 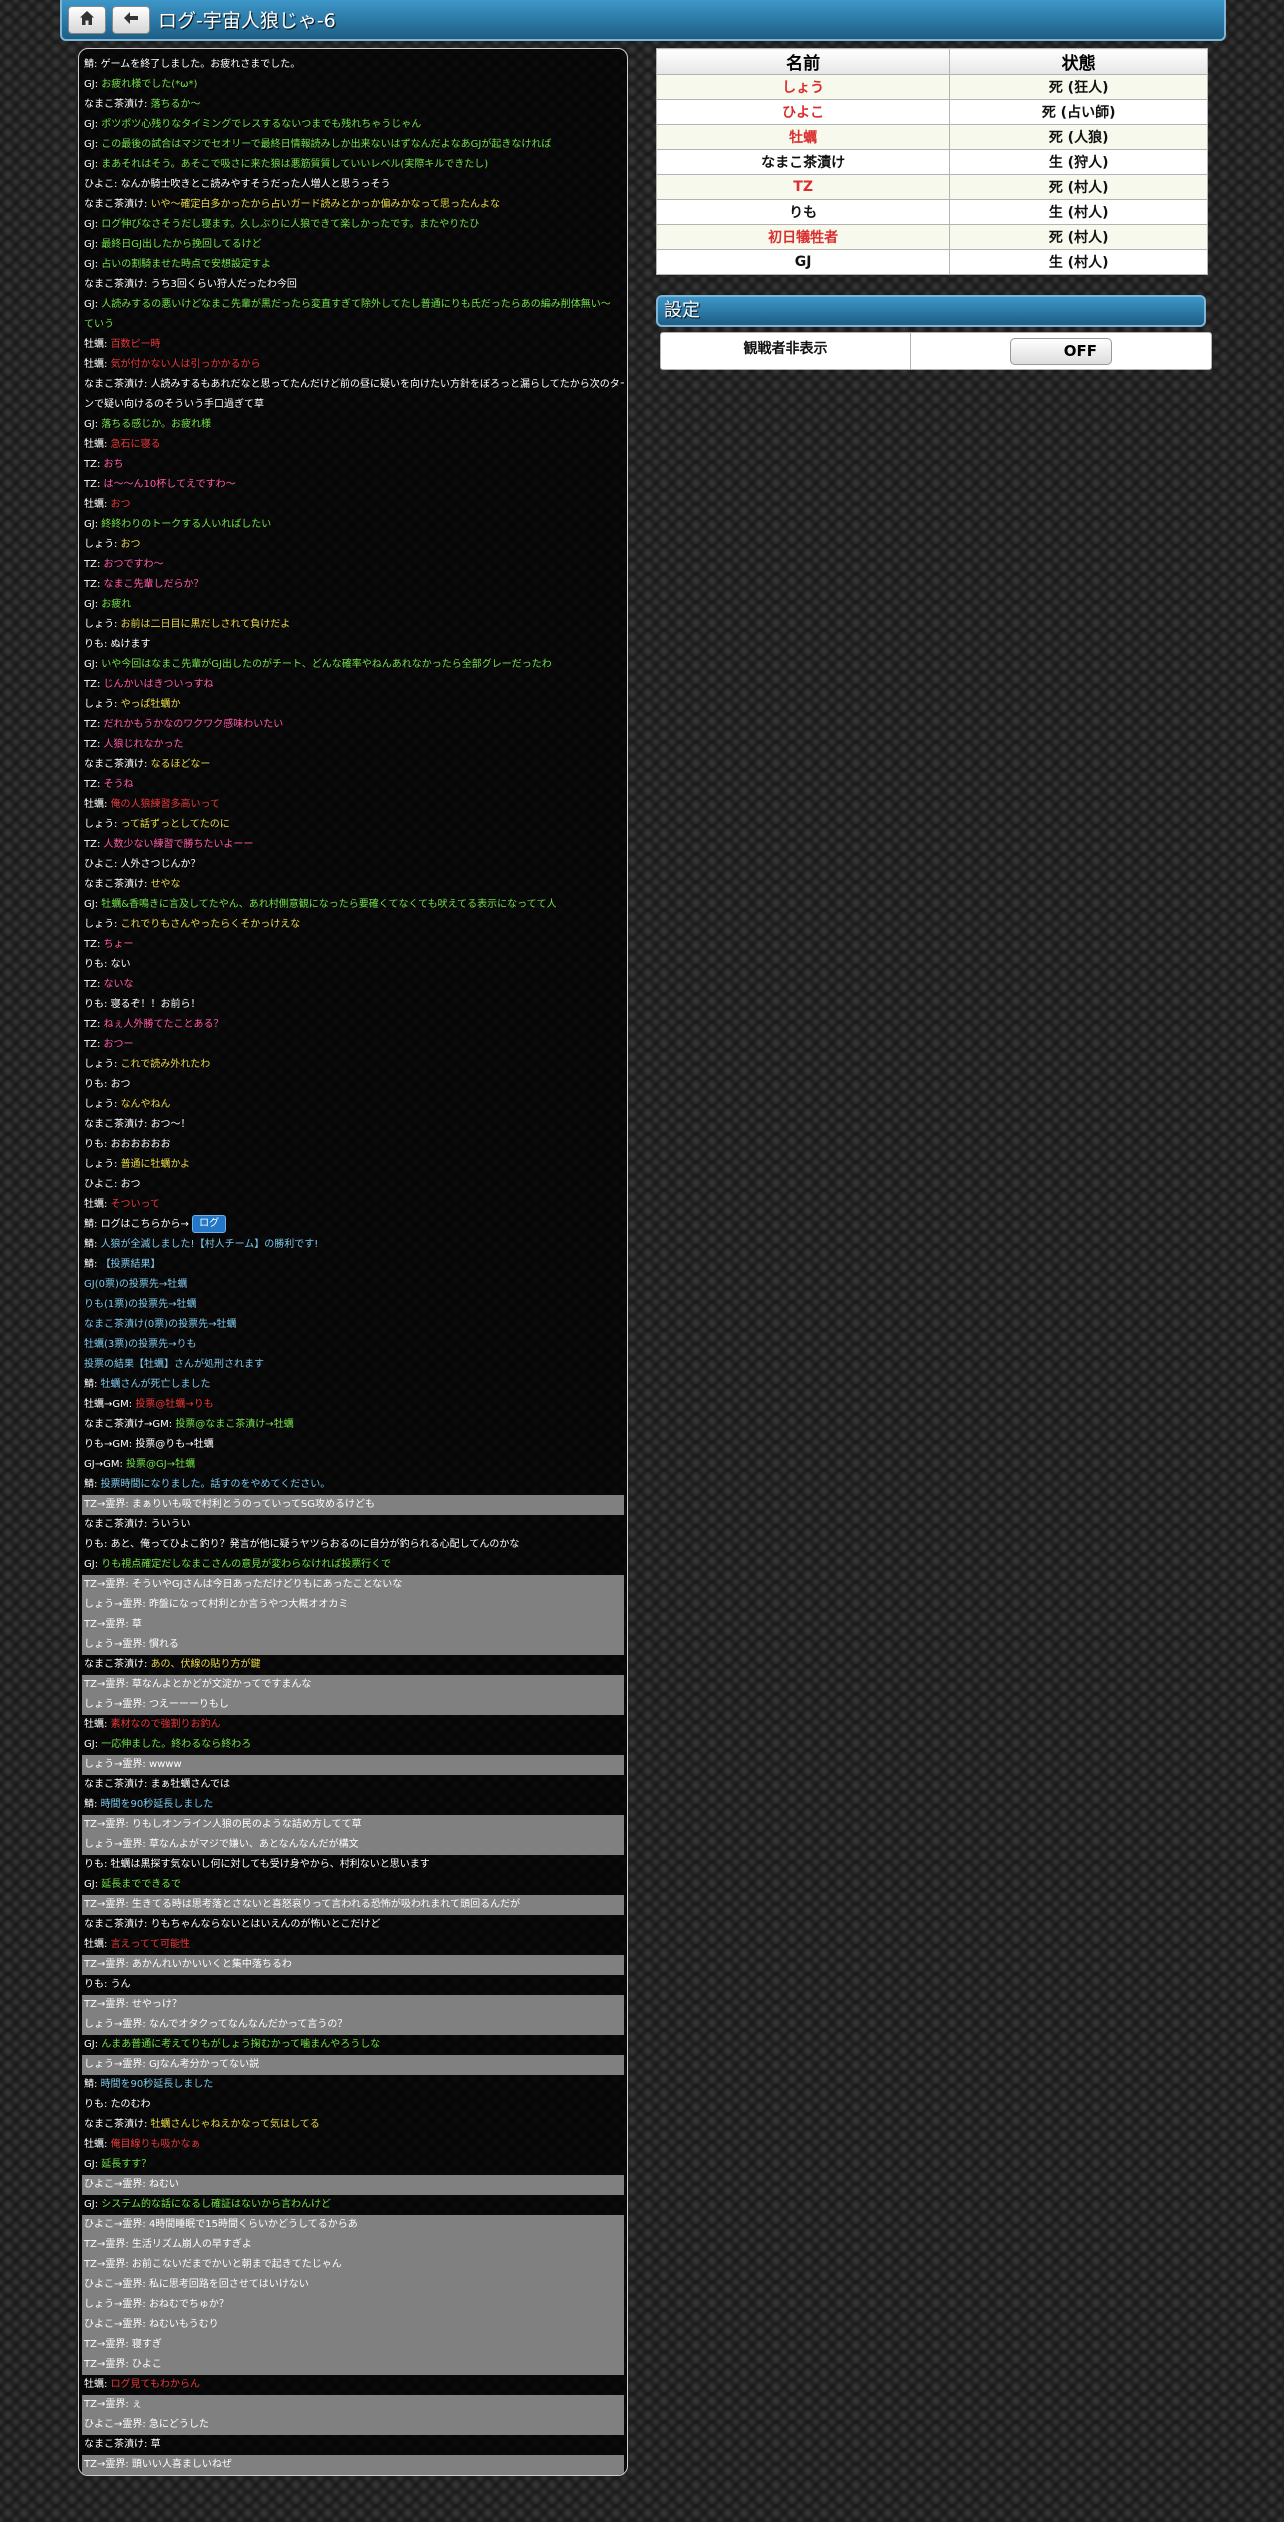 I want to click on log-line: TZ→霊界: あかんれいかいいくと集中落ちるわ, so click(x=353, y=1965).